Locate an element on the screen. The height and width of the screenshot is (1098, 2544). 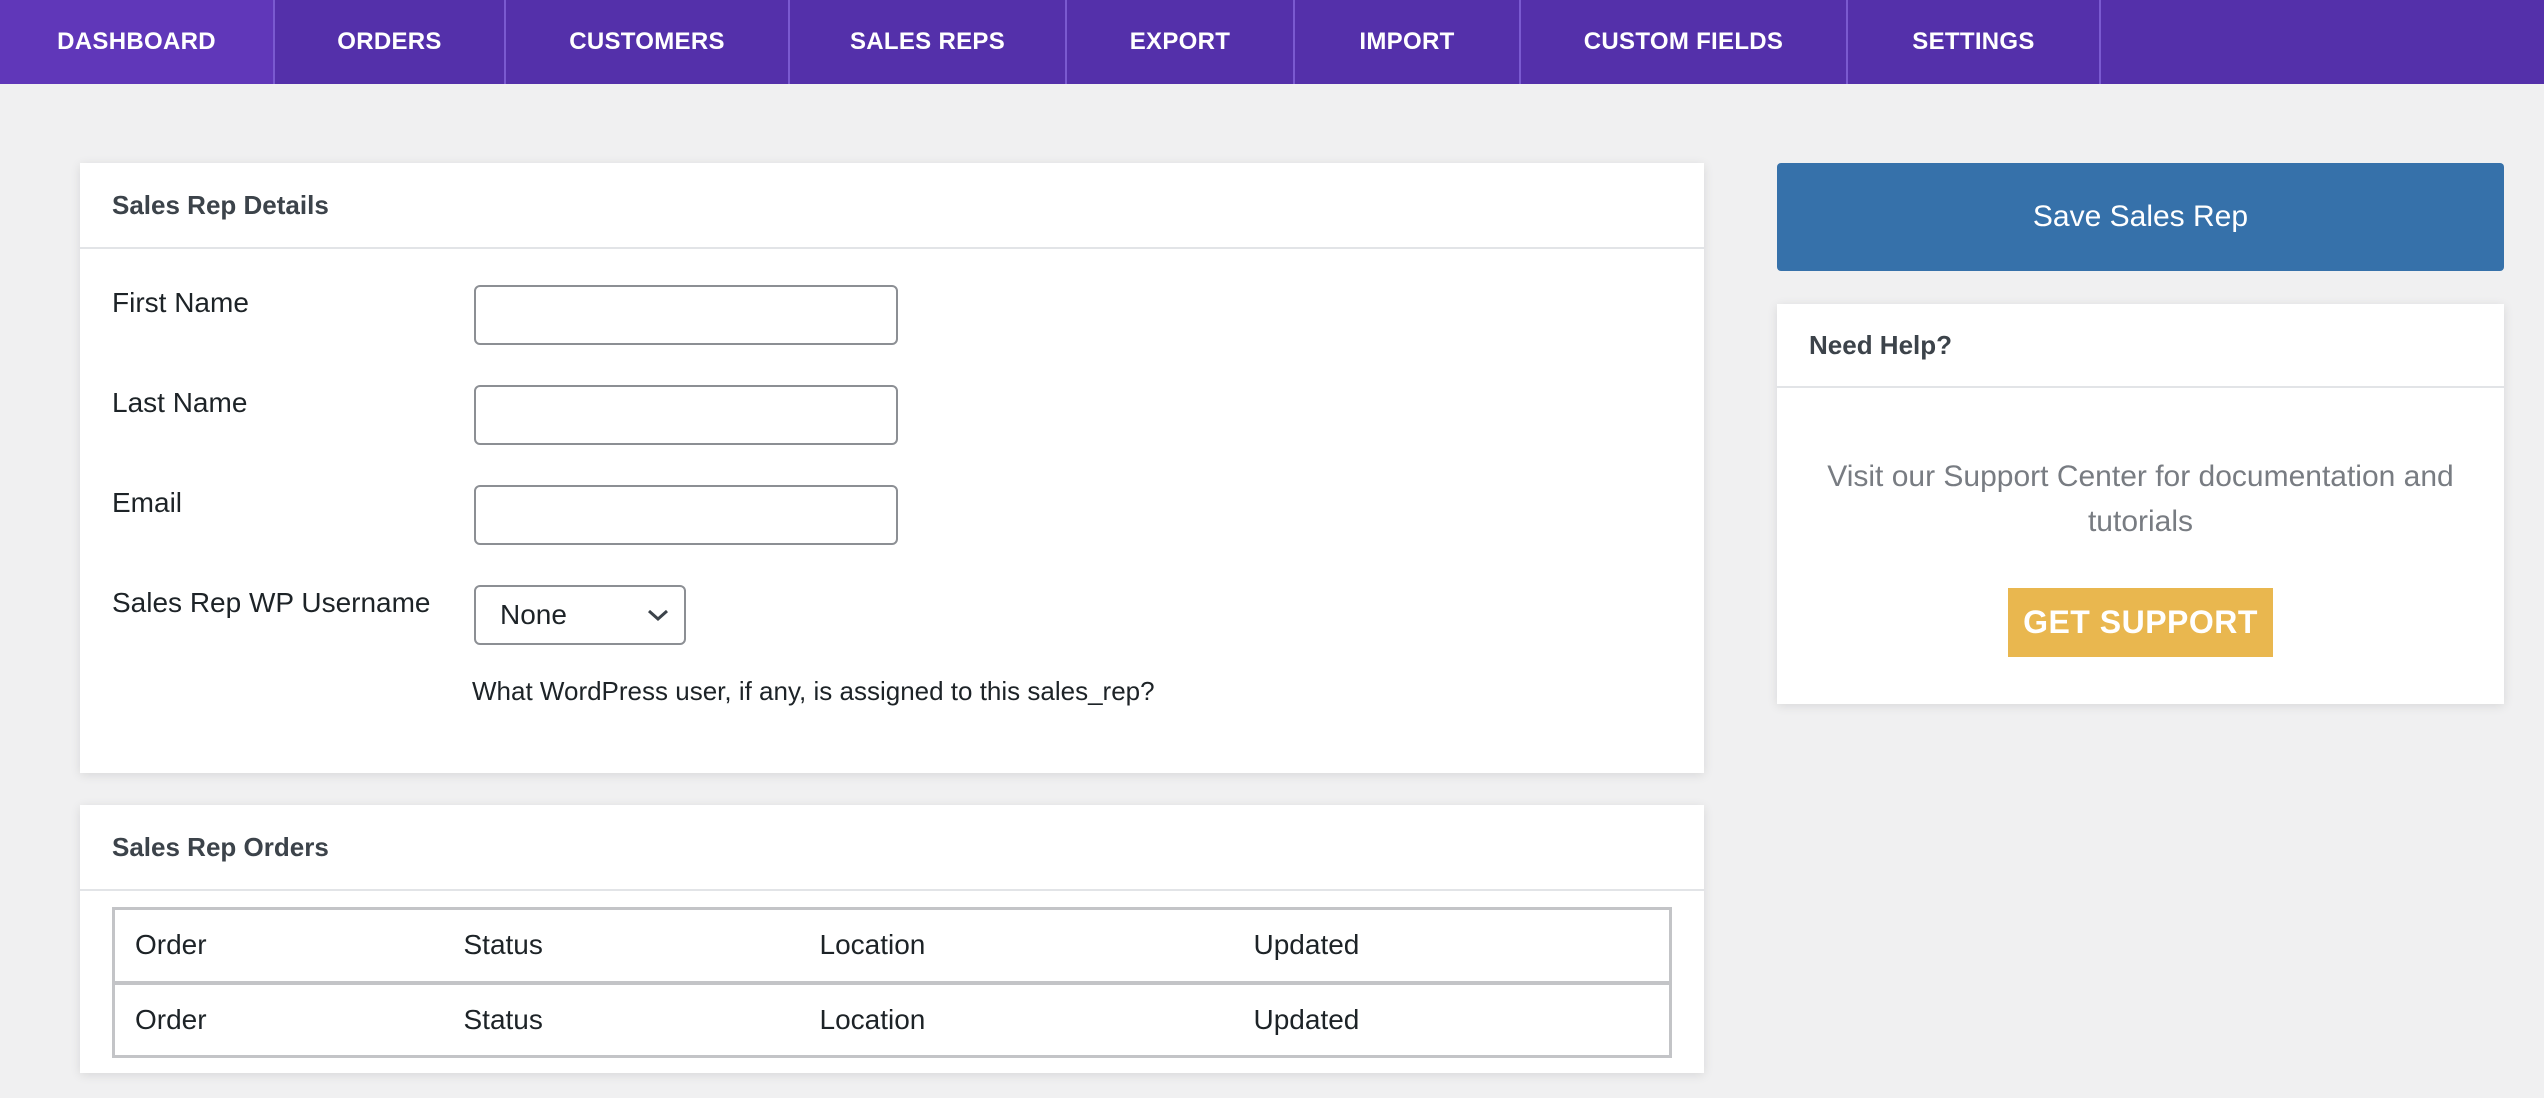
cell-status: Status is located at coordinates (503, 1019).